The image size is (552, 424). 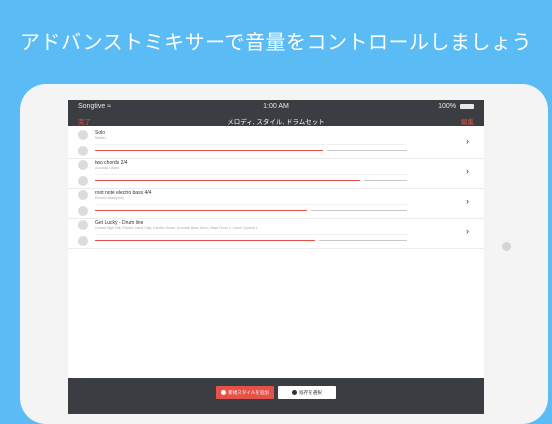 I want to click on battery-icon, so click(x=467, y=106).